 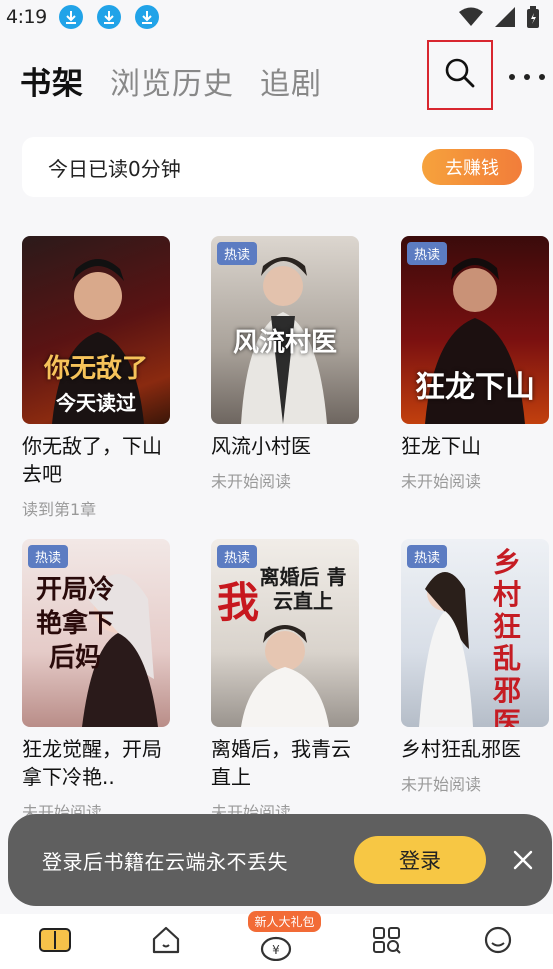 I want to click on tab-history: 浏览历史, so click(x=172, y=81).